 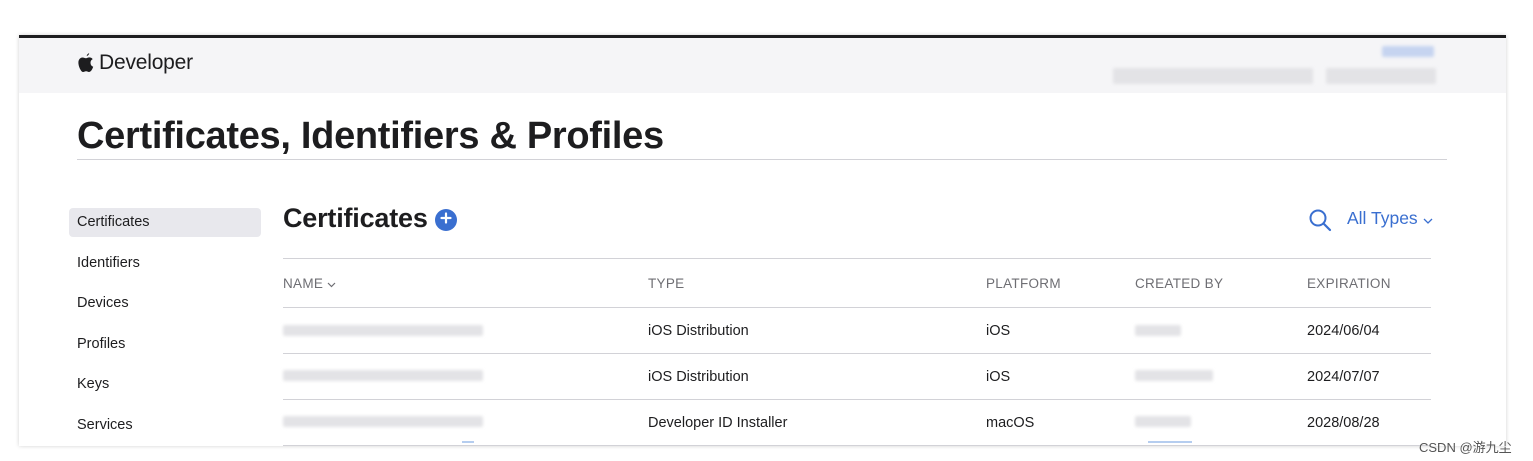 I want to click on certificate-expiration: 2024/07/07, so click(x=1343, y=376).